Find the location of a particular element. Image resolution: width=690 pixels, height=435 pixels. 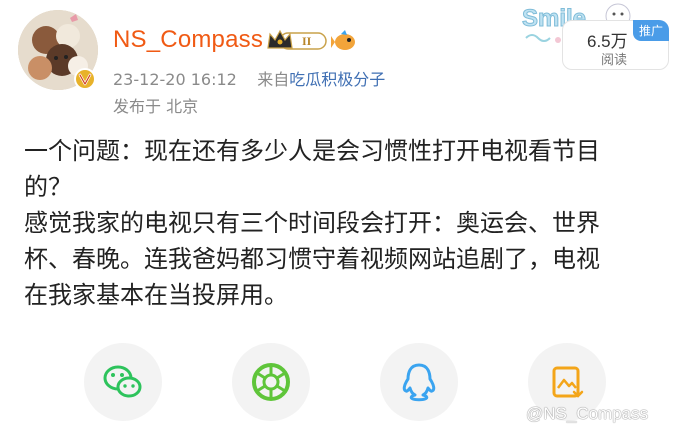

post-line: 在我家基本在当投屏用。 is located at coordinates (156, 295).